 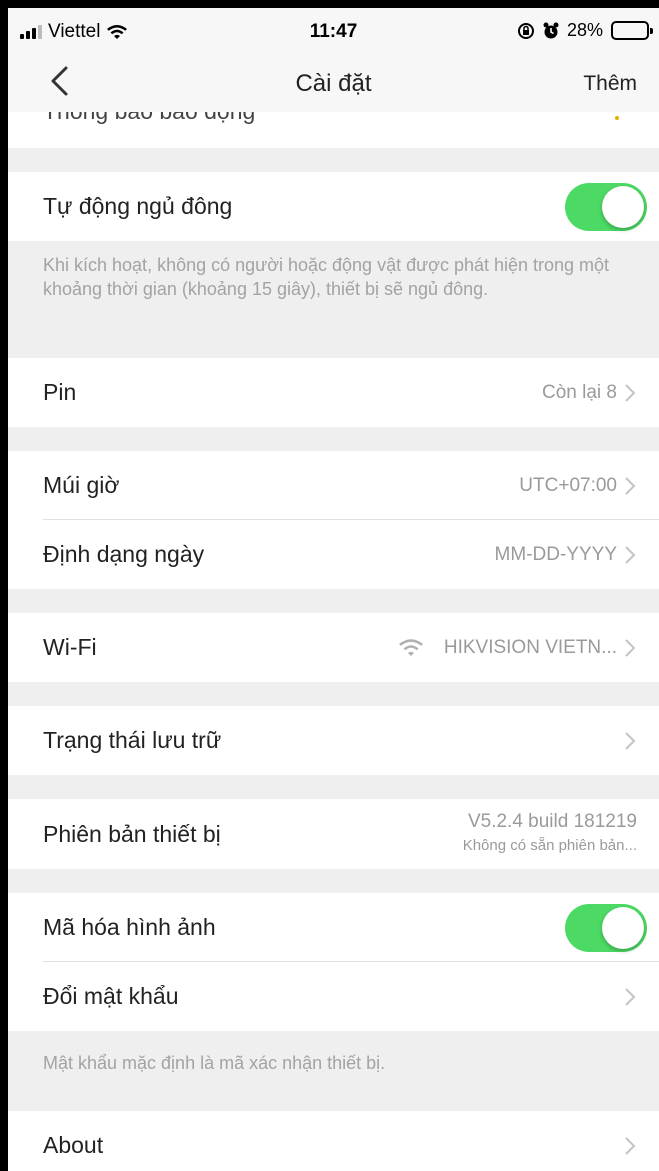 I want to click on storage-value-wrap, so click(x=630, y=741).